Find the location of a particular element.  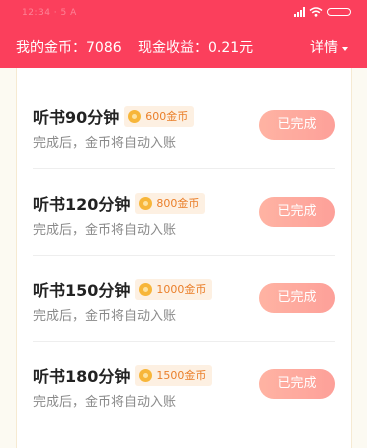

reward-badge: 800金币 is located at coordinates (170, 203).